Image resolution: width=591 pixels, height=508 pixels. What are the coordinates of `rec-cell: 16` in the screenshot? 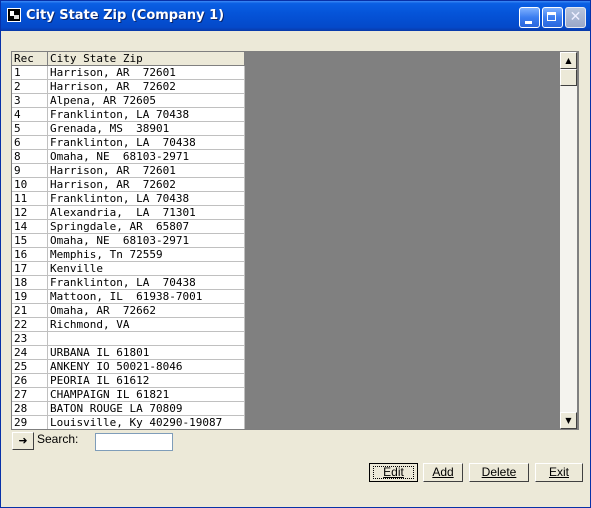 It's located at (30, 255).